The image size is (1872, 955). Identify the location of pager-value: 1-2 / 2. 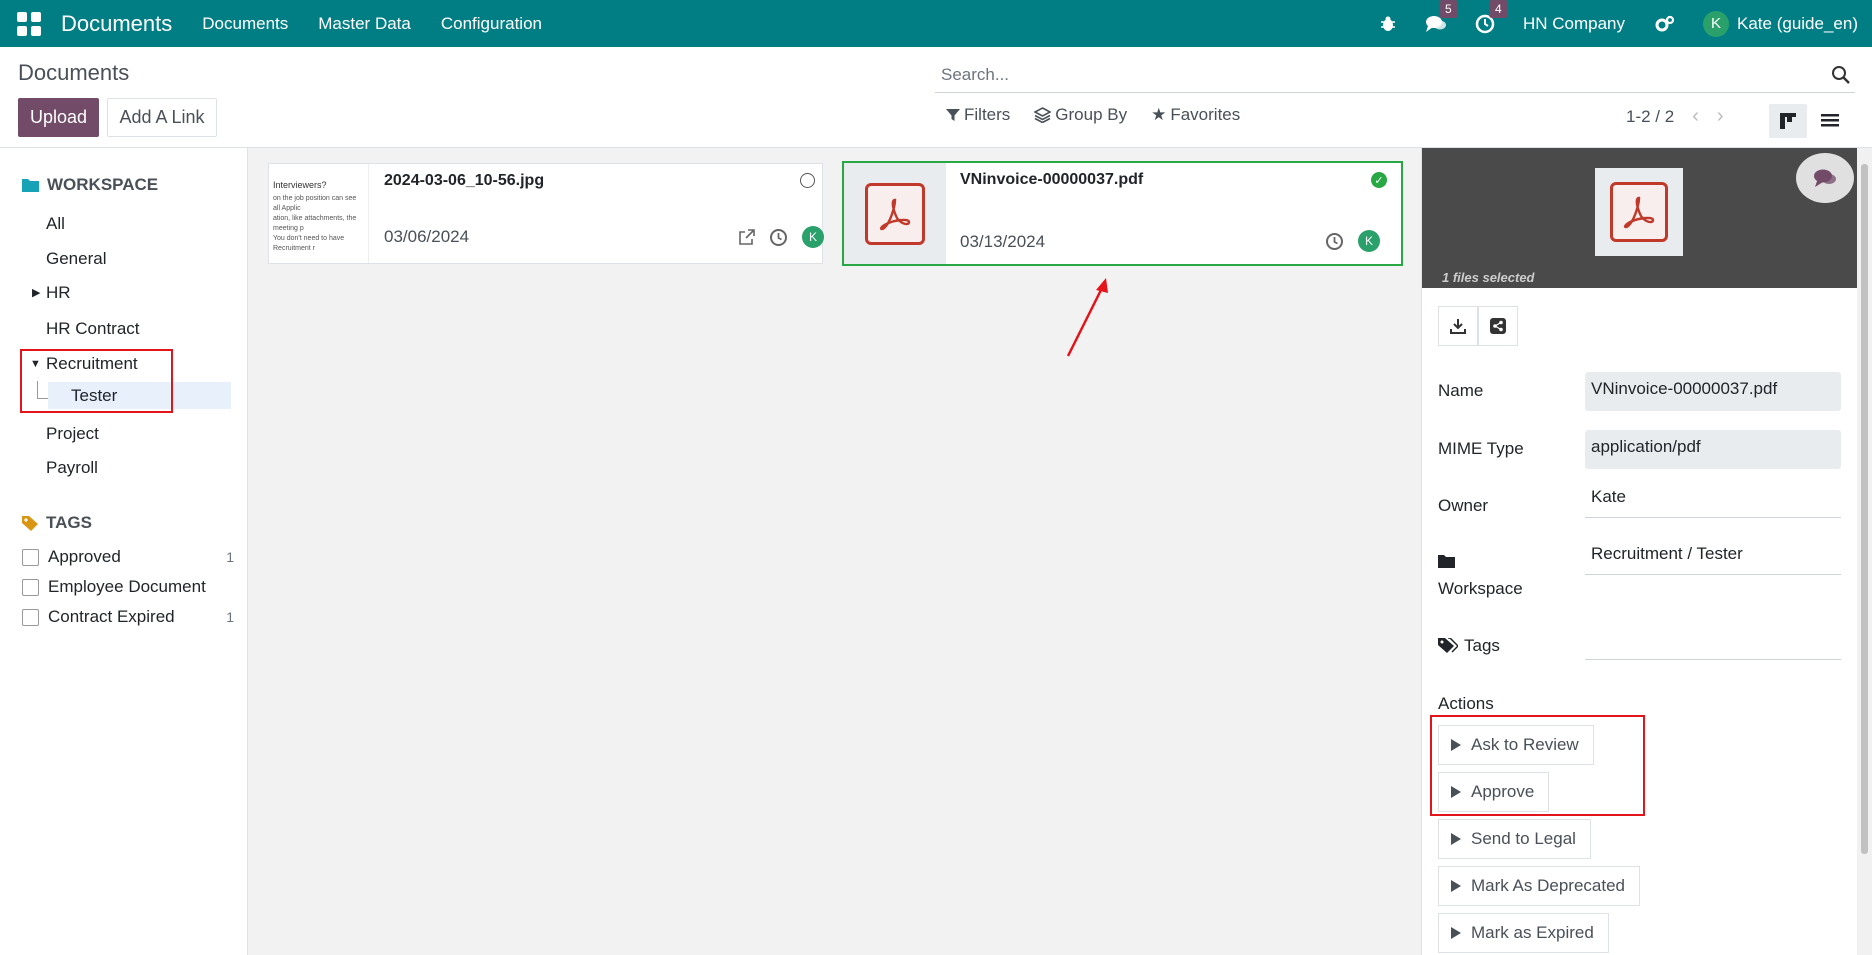
(1650, 117).